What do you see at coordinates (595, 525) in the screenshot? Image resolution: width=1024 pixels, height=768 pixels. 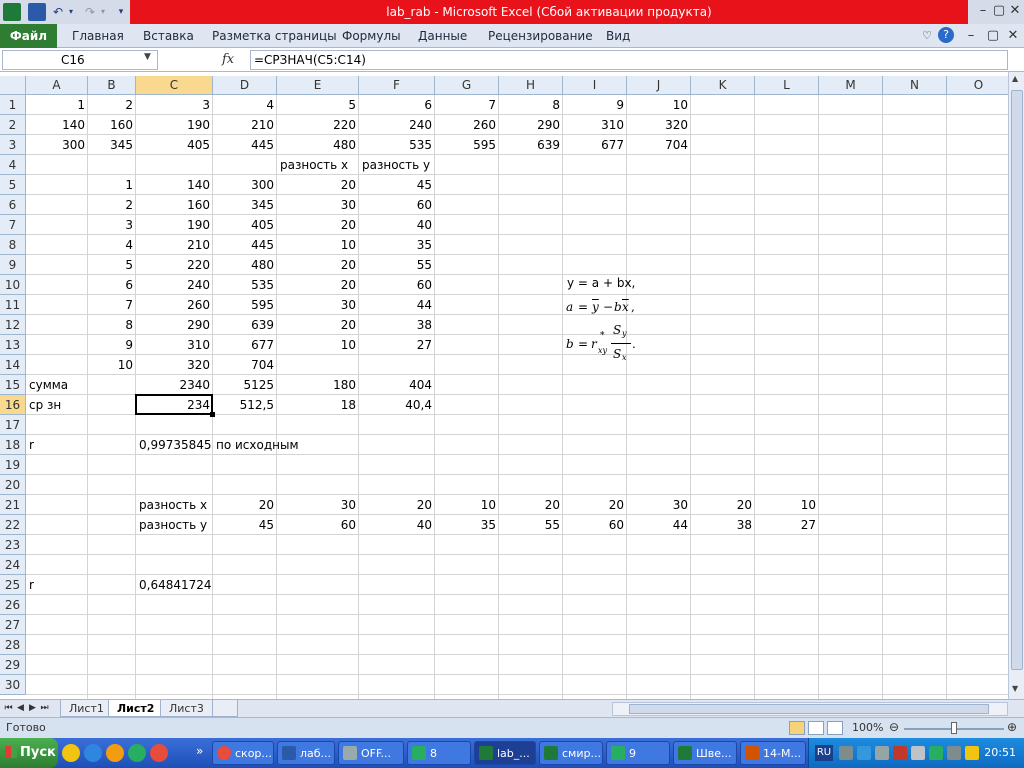 I see `cell-I22: 60` at bounding box center [595, 525].